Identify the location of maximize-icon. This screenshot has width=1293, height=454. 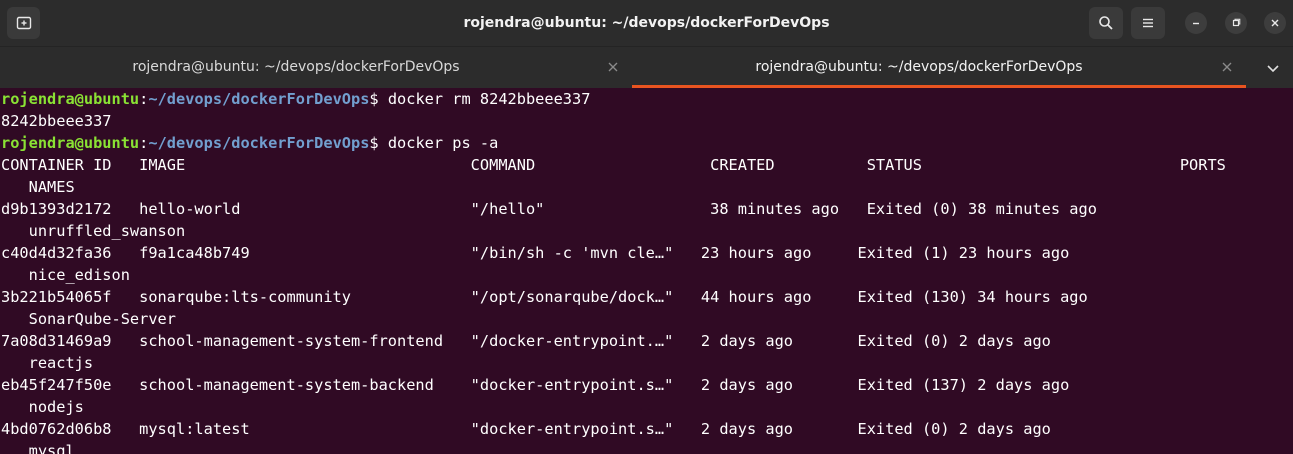
(1236, 22).